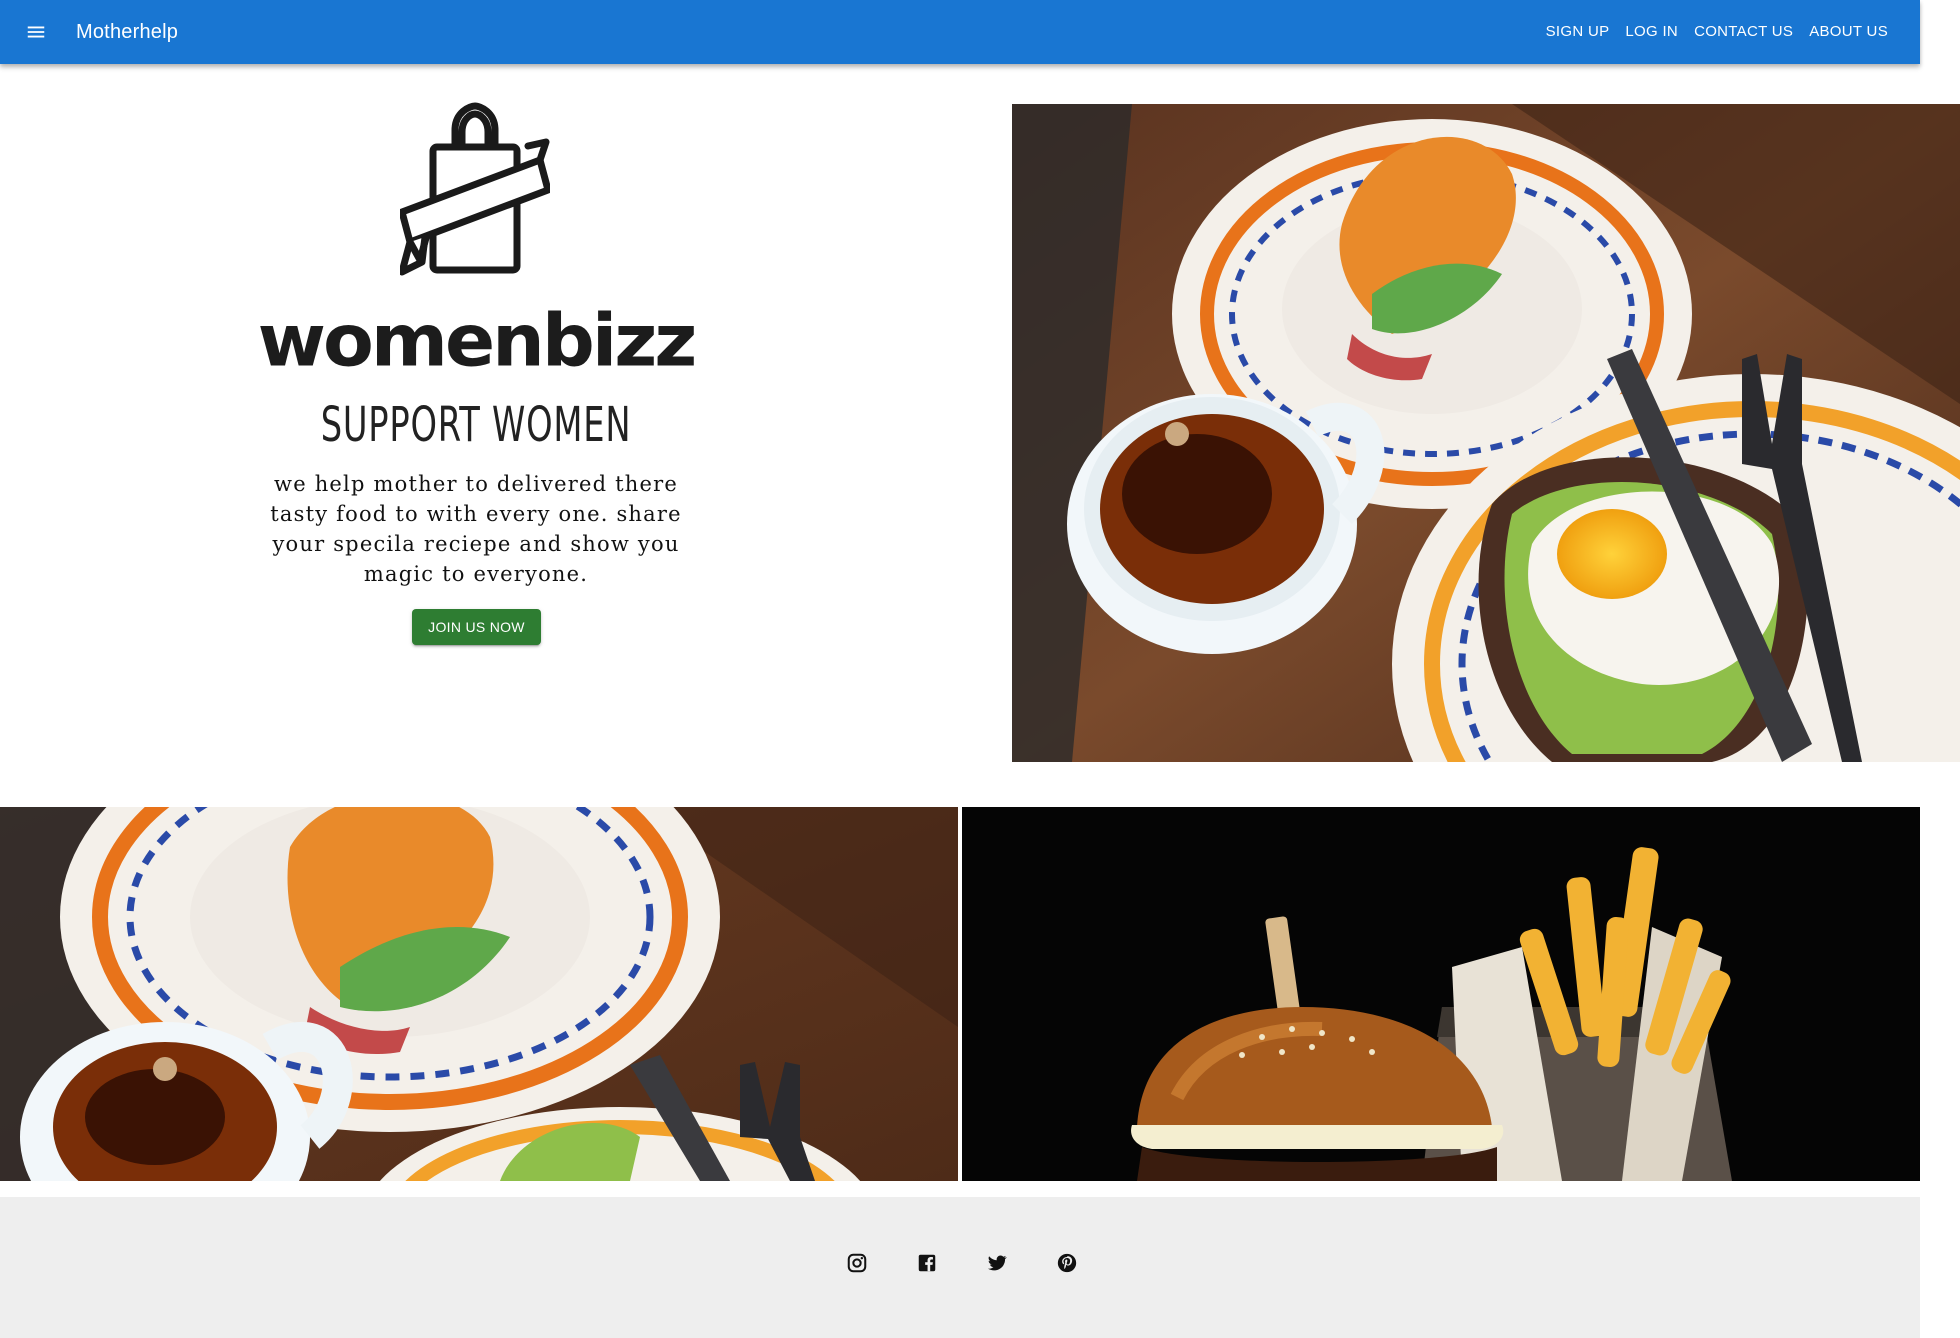  Describe the element at coordinates (1651, 32) in the screenshot. I see `nav-log-in: LOG IN` at that location.